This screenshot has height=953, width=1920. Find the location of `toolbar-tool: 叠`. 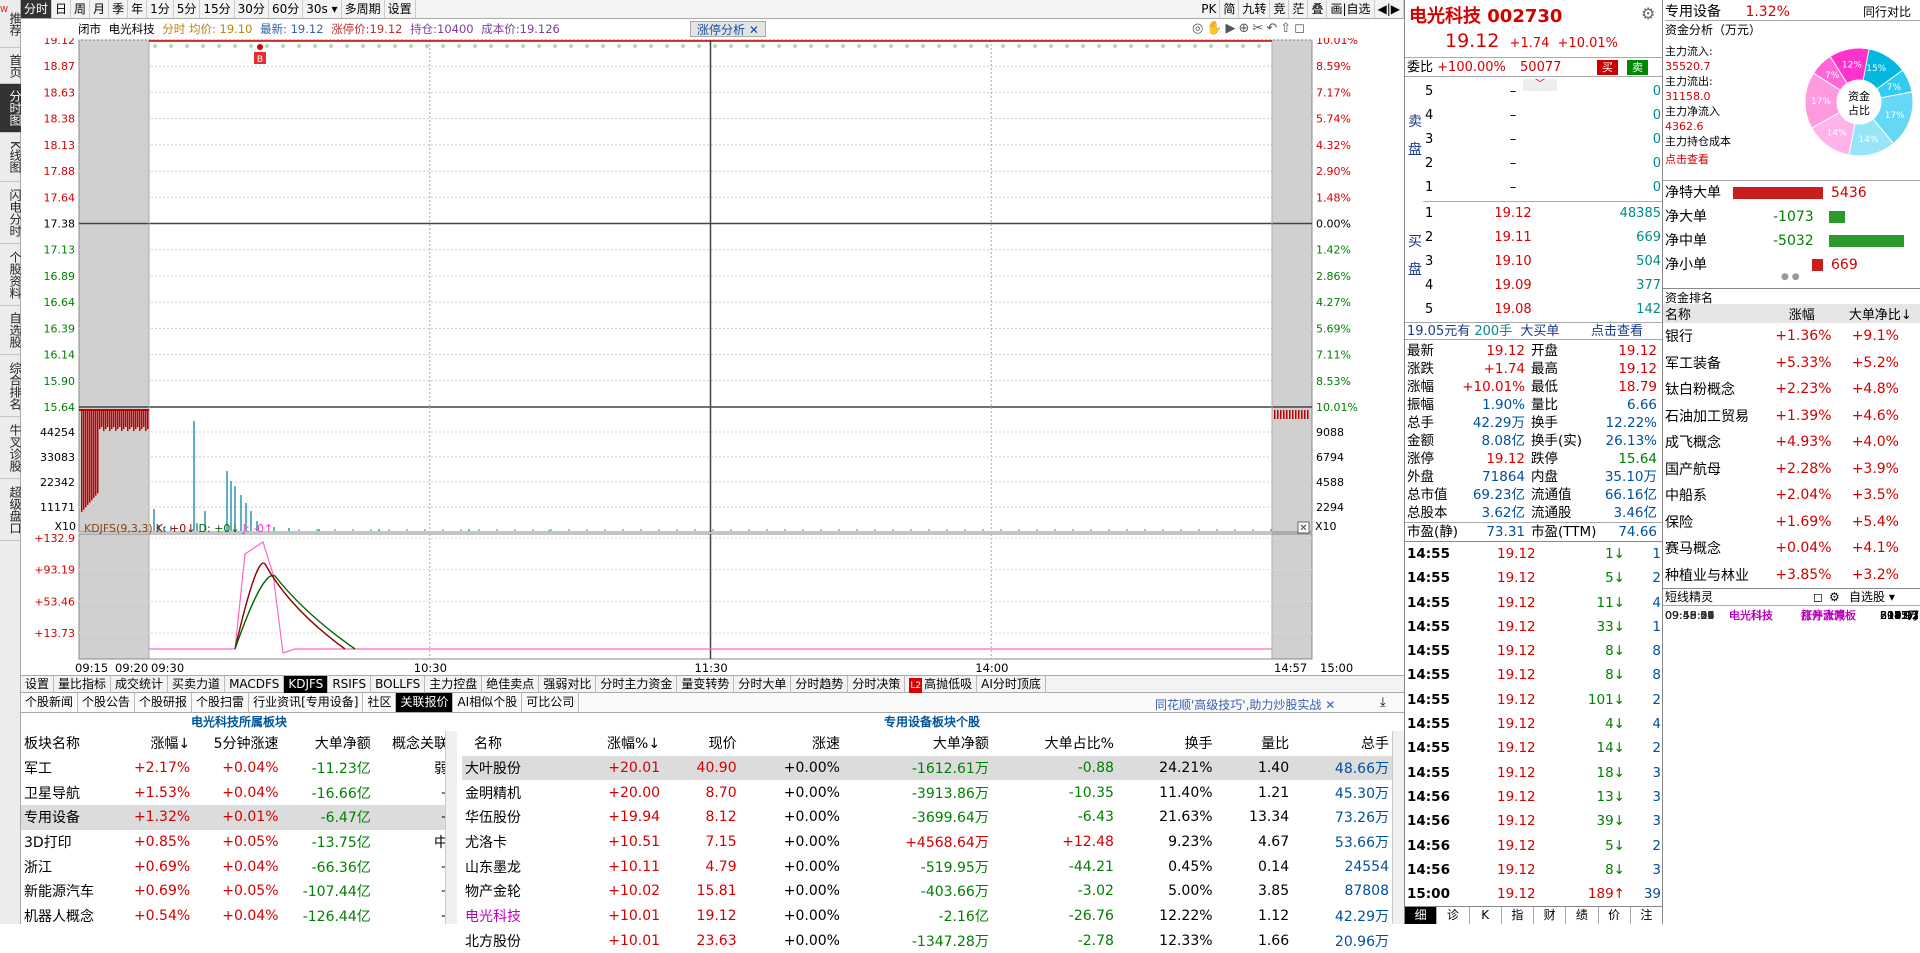

toolbar-tool: 叠 is located at coordinates (1317, 9).